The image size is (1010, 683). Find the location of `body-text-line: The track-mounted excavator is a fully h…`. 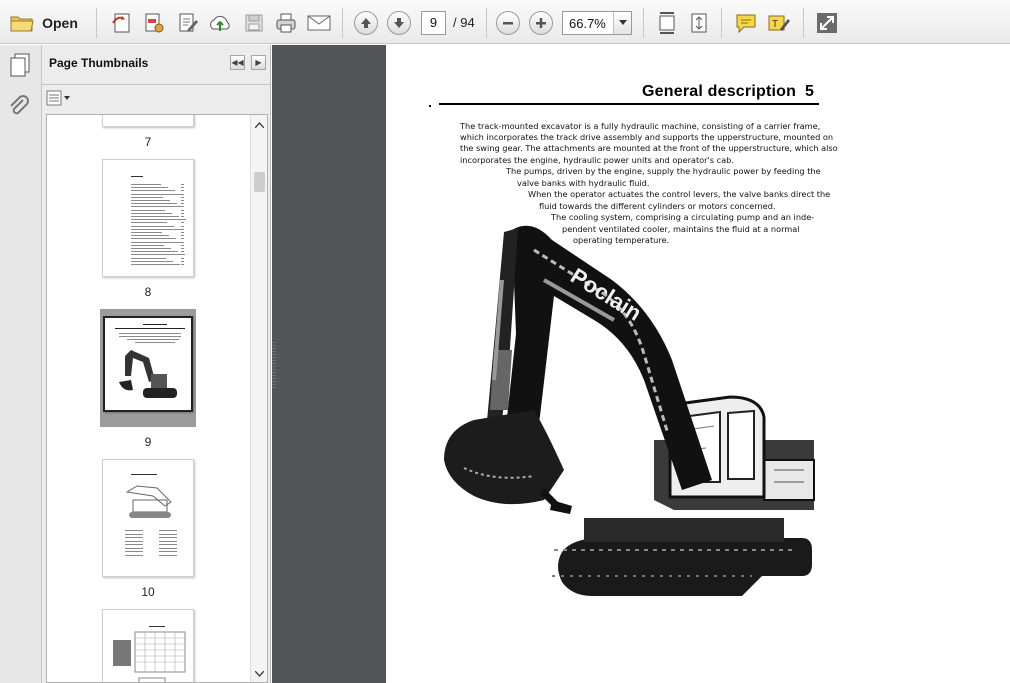

body-text-line: The track-mounted excavator is a fully h… is located at coordinates (640, 126).